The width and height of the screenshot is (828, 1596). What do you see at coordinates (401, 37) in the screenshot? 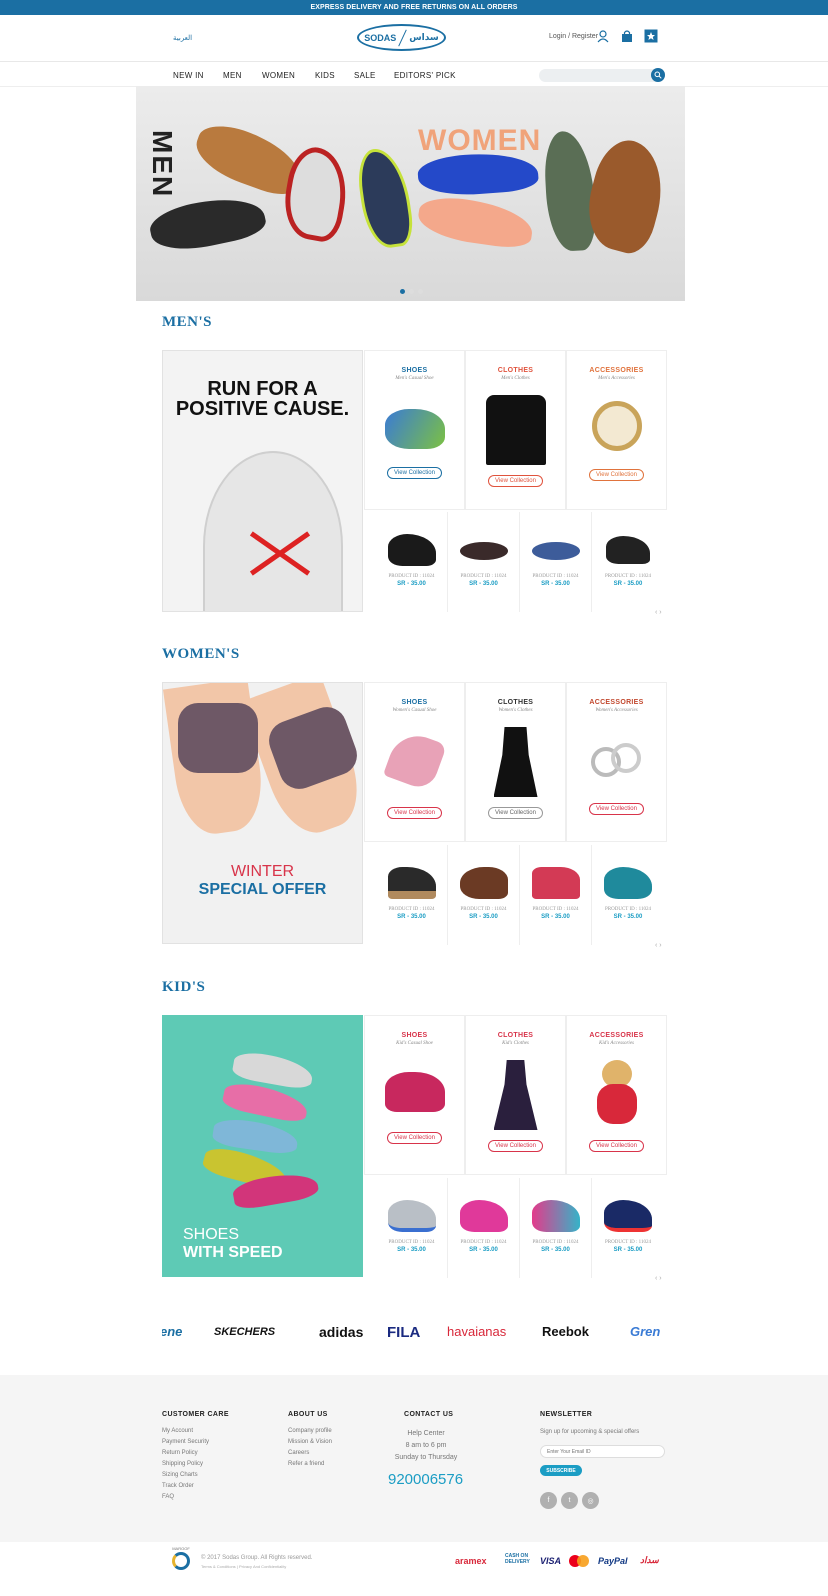
I see `site-logo: SODAS سداس` at bounding box center [401, 37].